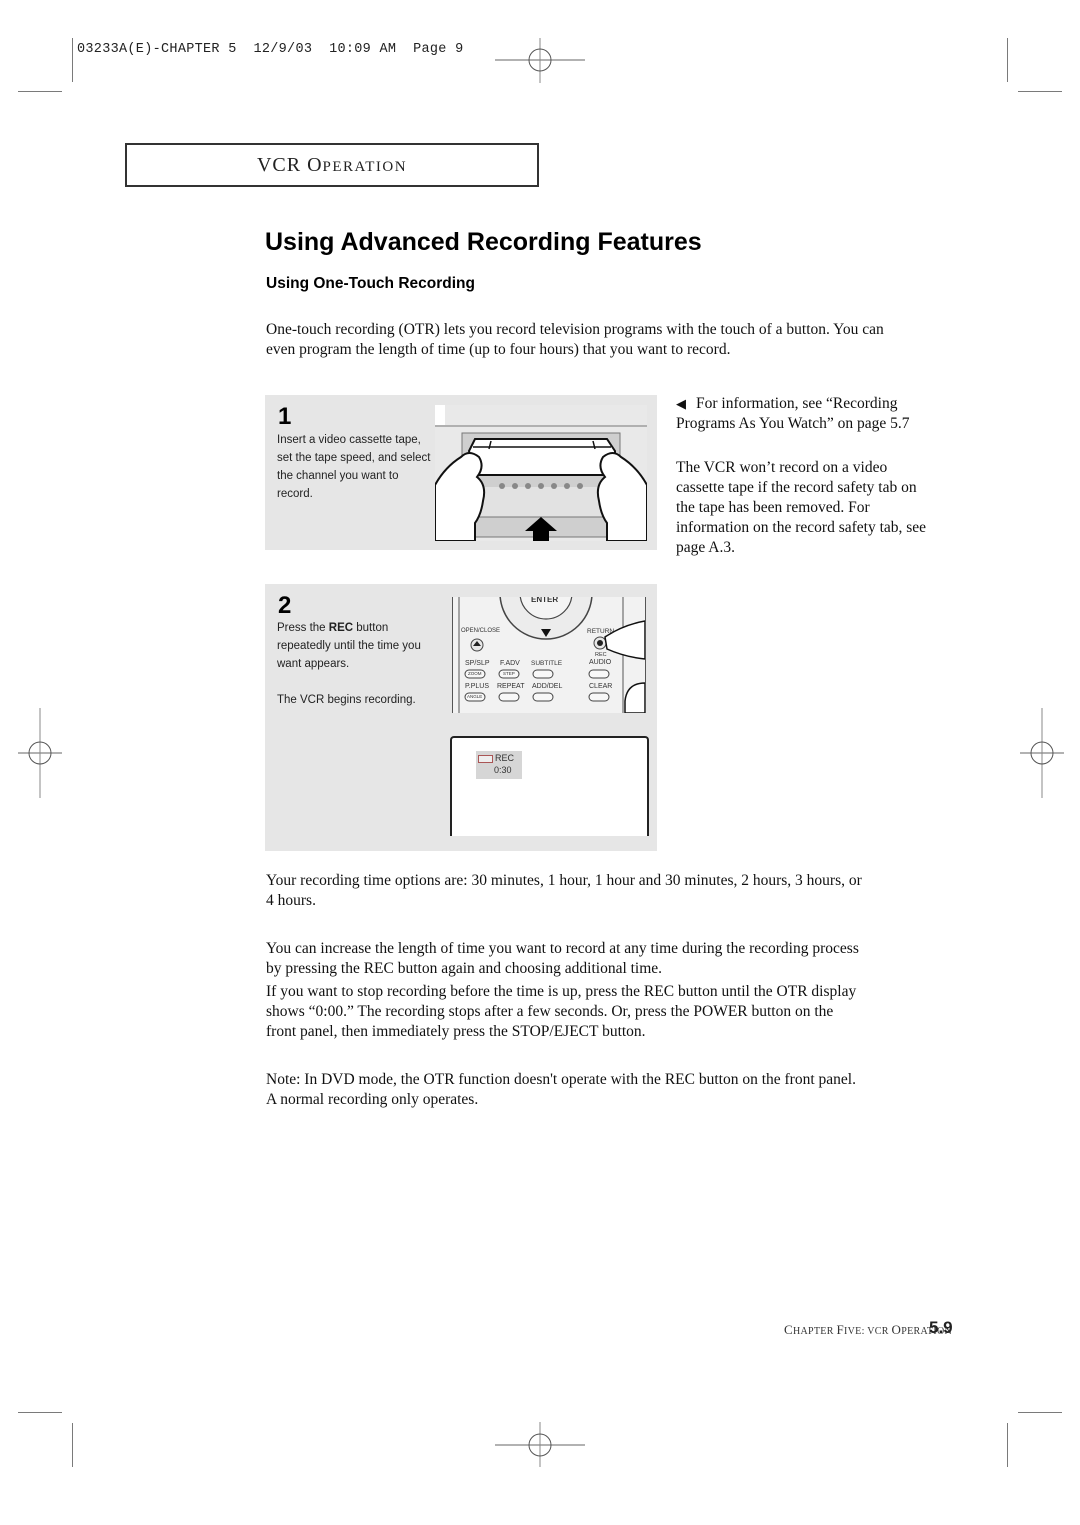 Image resolution: width=1080 pixels, height=1525 pixels. Describe the element at coordinates (601, 655) in the screenshot. I see `rec-label: REC` at that location.